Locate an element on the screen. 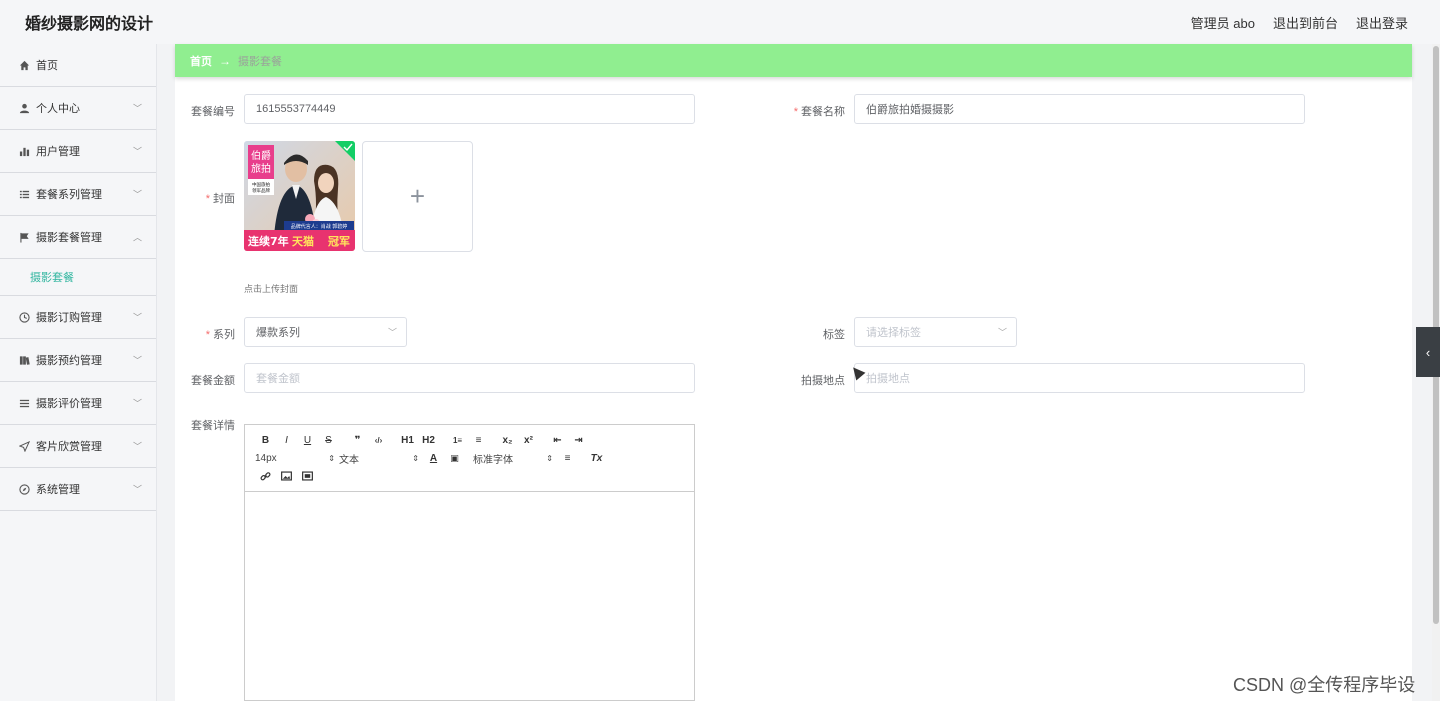 This screenshot has height=701, width=1440. font-color-icon: A is located at coordinates (433, 458).